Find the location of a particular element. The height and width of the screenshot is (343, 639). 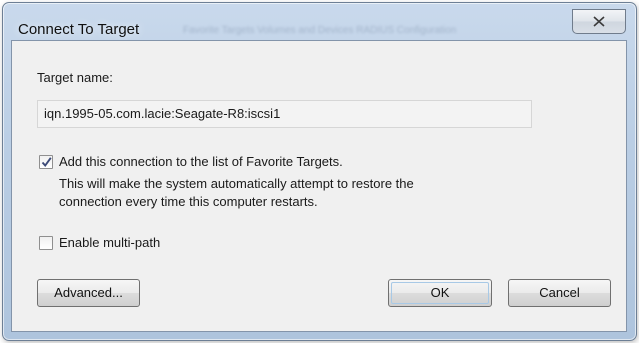

close-x-icon is located at coordinates (599, 21).